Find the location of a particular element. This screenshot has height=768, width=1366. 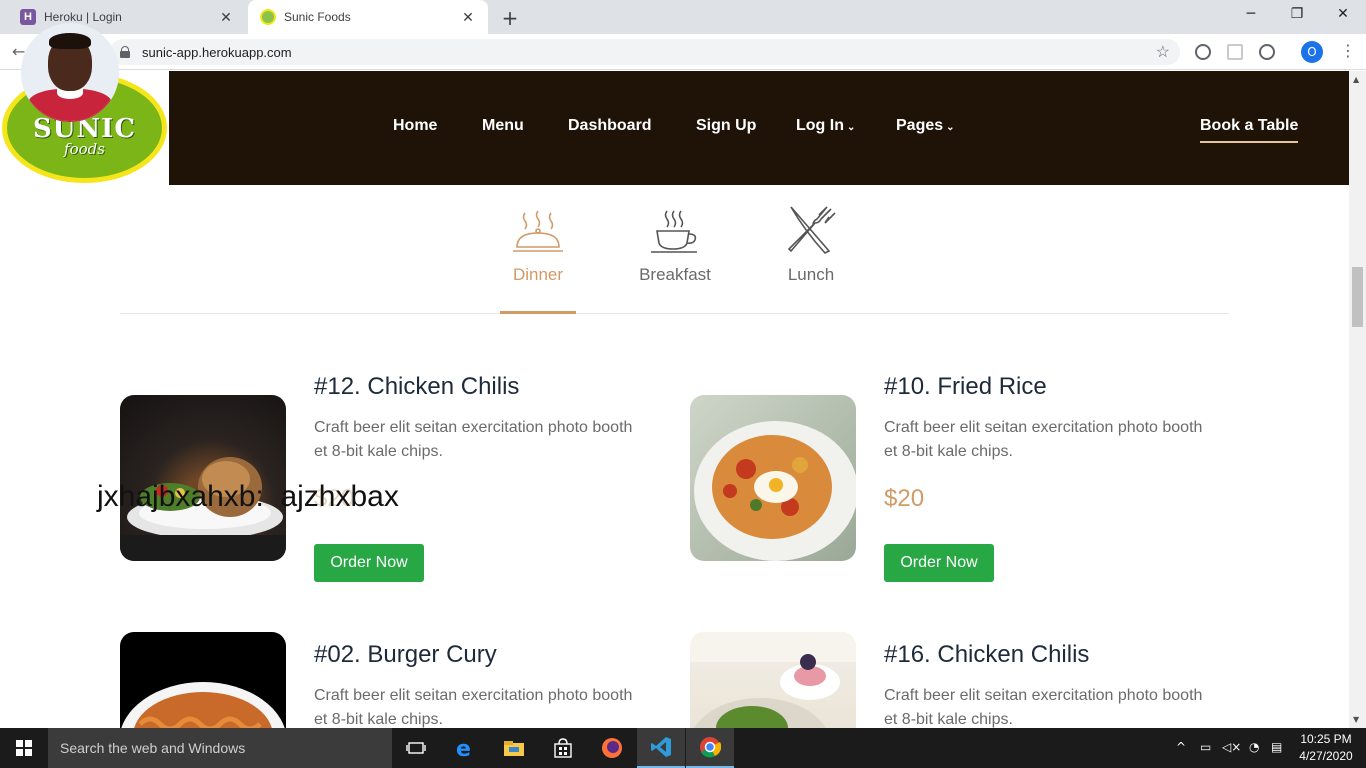

nav-home: Home is located at coordinates (415, 126).